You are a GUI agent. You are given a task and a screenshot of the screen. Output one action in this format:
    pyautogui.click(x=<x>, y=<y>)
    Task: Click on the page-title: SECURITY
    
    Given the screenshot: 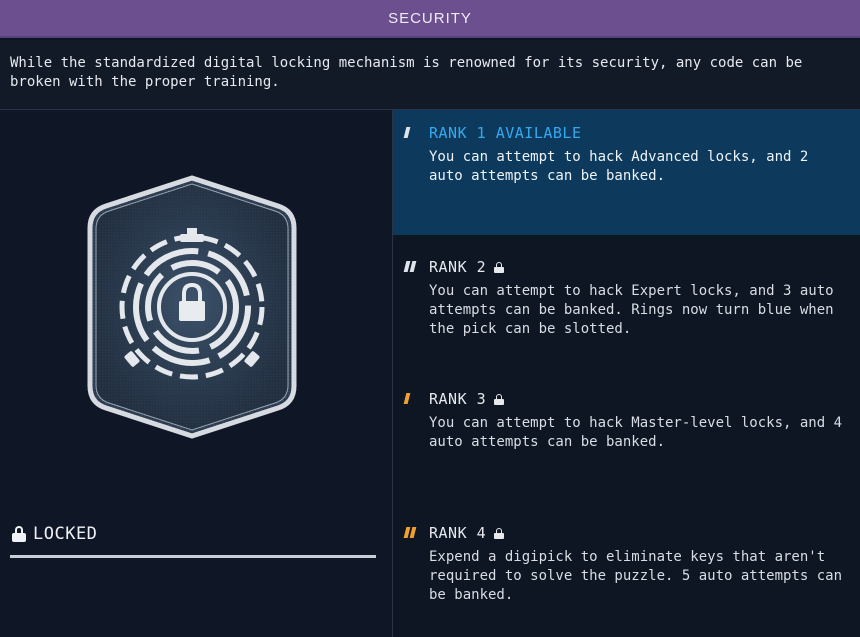 What is the action you would take?
    pyautogui.click(x=430, y=18)
    